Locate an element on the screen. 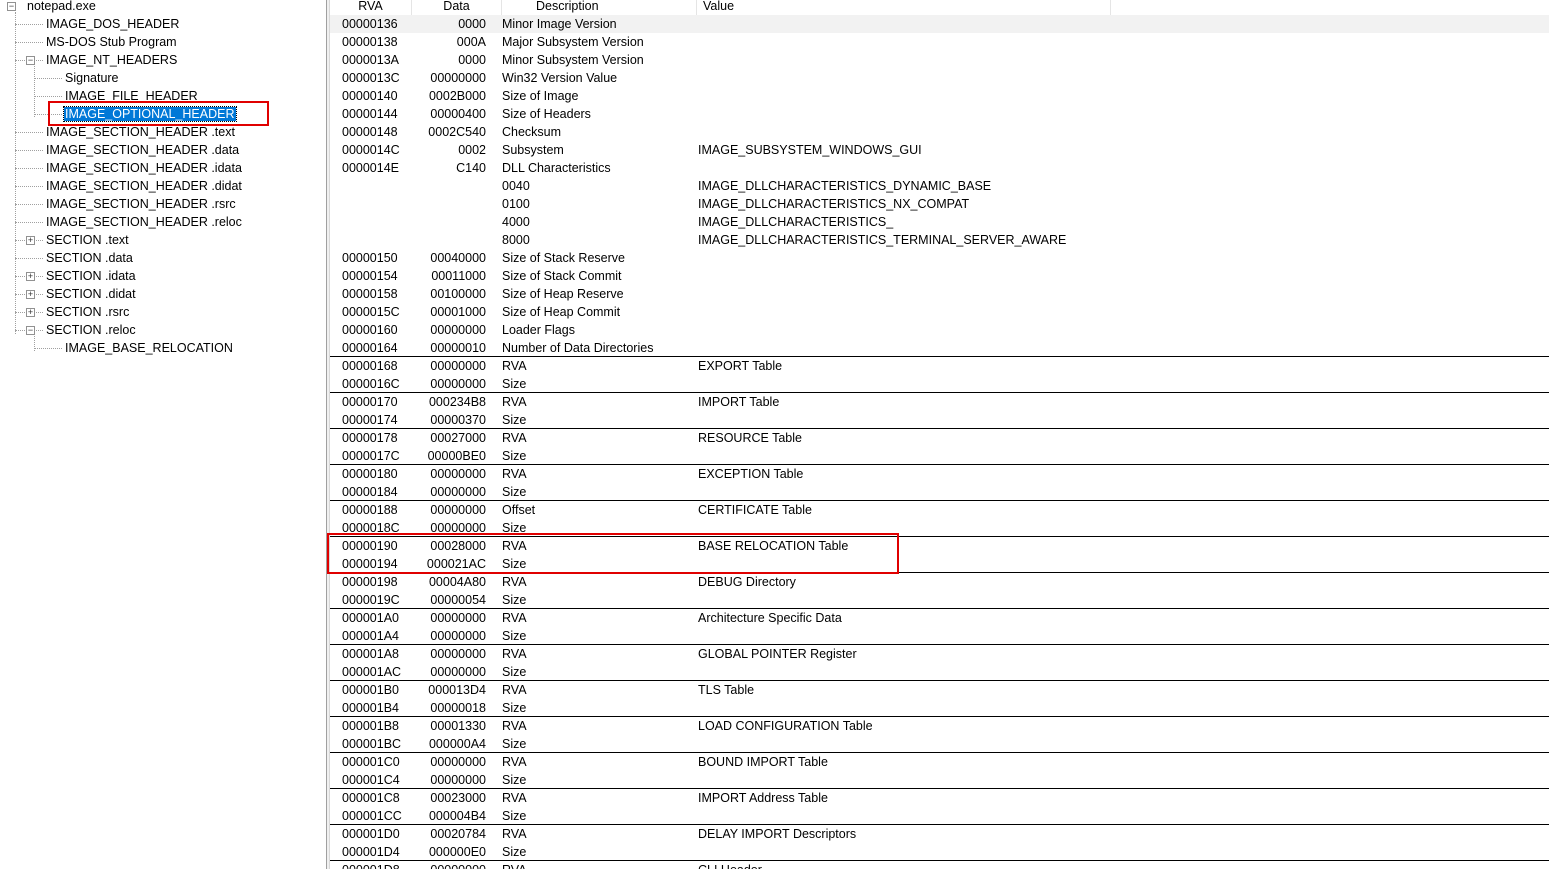 This screenshot has width=1549, height=869. table-row: 00000136 0000 Minor Image Version is located at coordinates (939, 24).